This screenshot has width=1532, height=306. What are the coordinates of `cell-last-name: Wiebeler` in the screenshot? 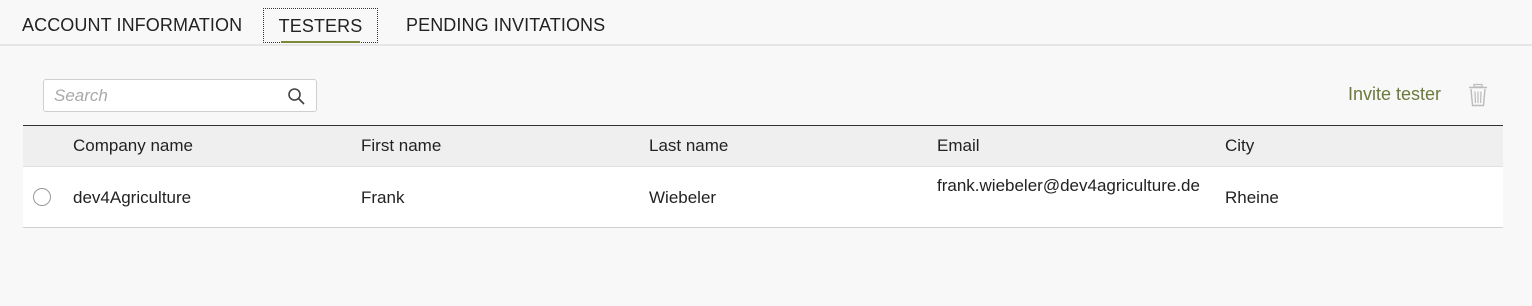 It's located at (683, 197).